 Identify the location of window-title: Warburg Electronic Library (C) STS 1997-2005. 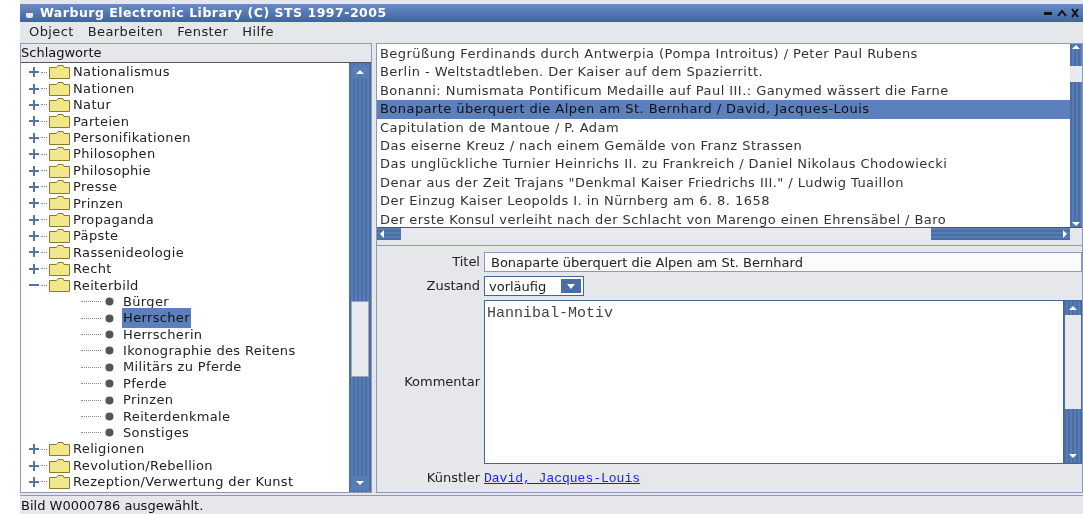
(214, 12).